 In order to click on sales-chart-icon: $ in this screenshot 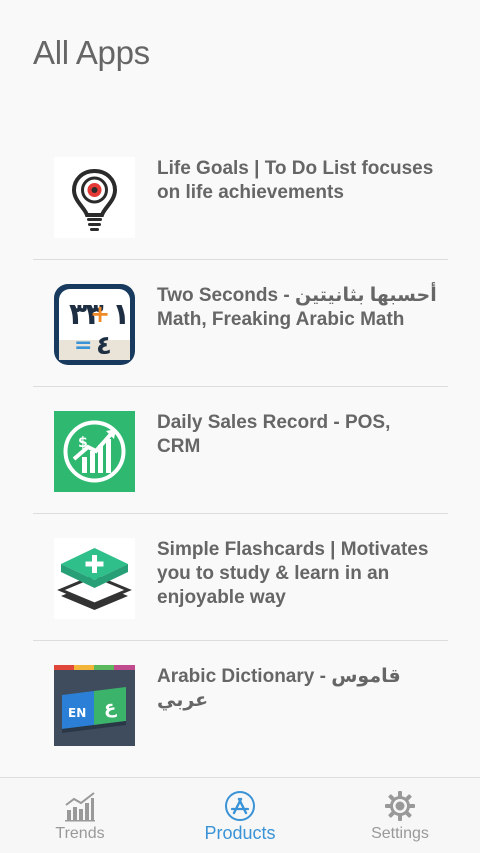, I will do `click(94, 451)`.